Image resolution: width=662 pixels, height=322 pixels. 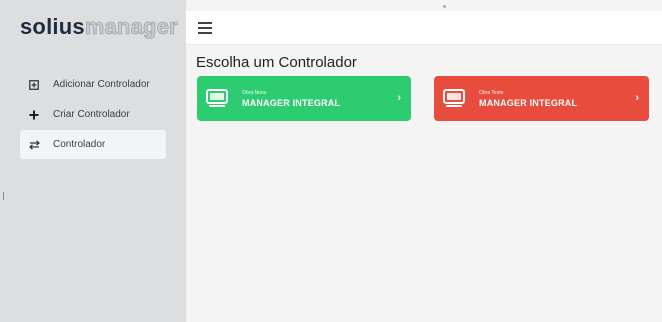 What do you see at coordinates (131, 27) in the screenshot?
I see `logo-light-text: manager` at bounding box center [131, 27].